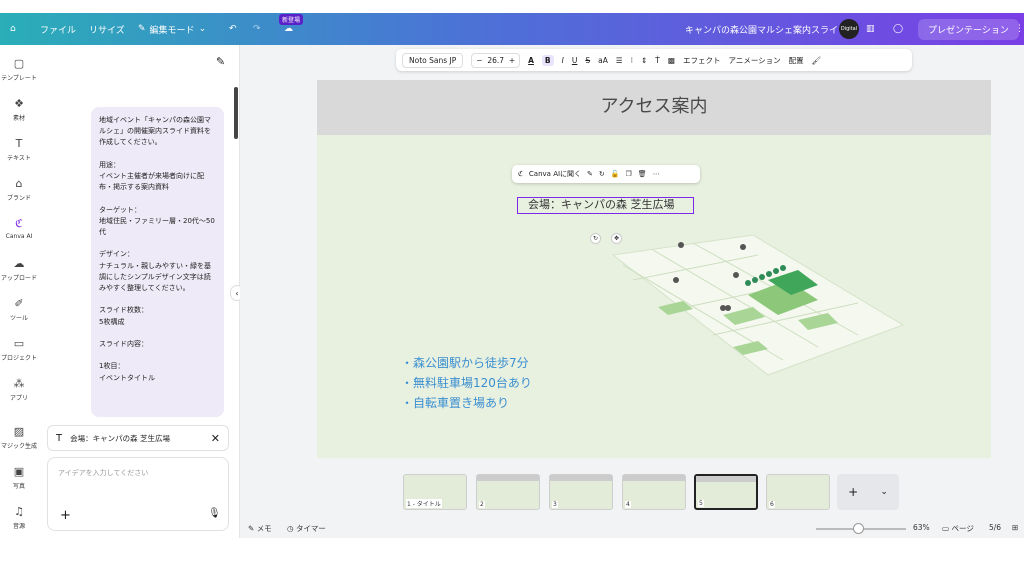  Describe the element at coordinates (19, 477) in the screenshot. I see `rail-item-photo: ▣ 写真` at that location.